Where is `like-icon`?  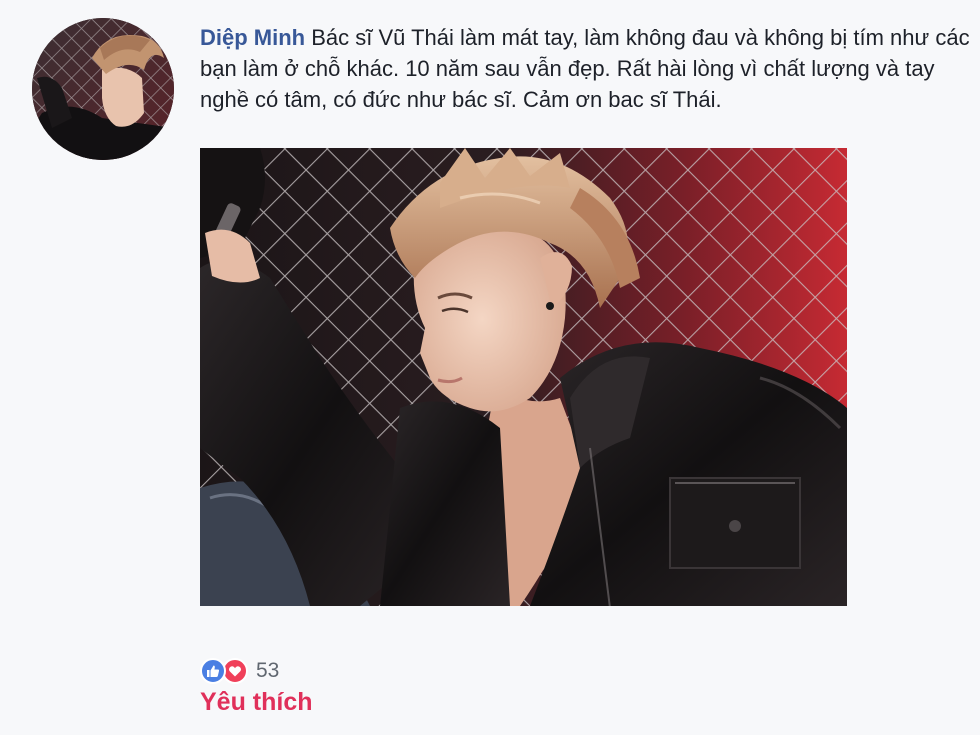 like-icon is located at coordinates (213, 671).